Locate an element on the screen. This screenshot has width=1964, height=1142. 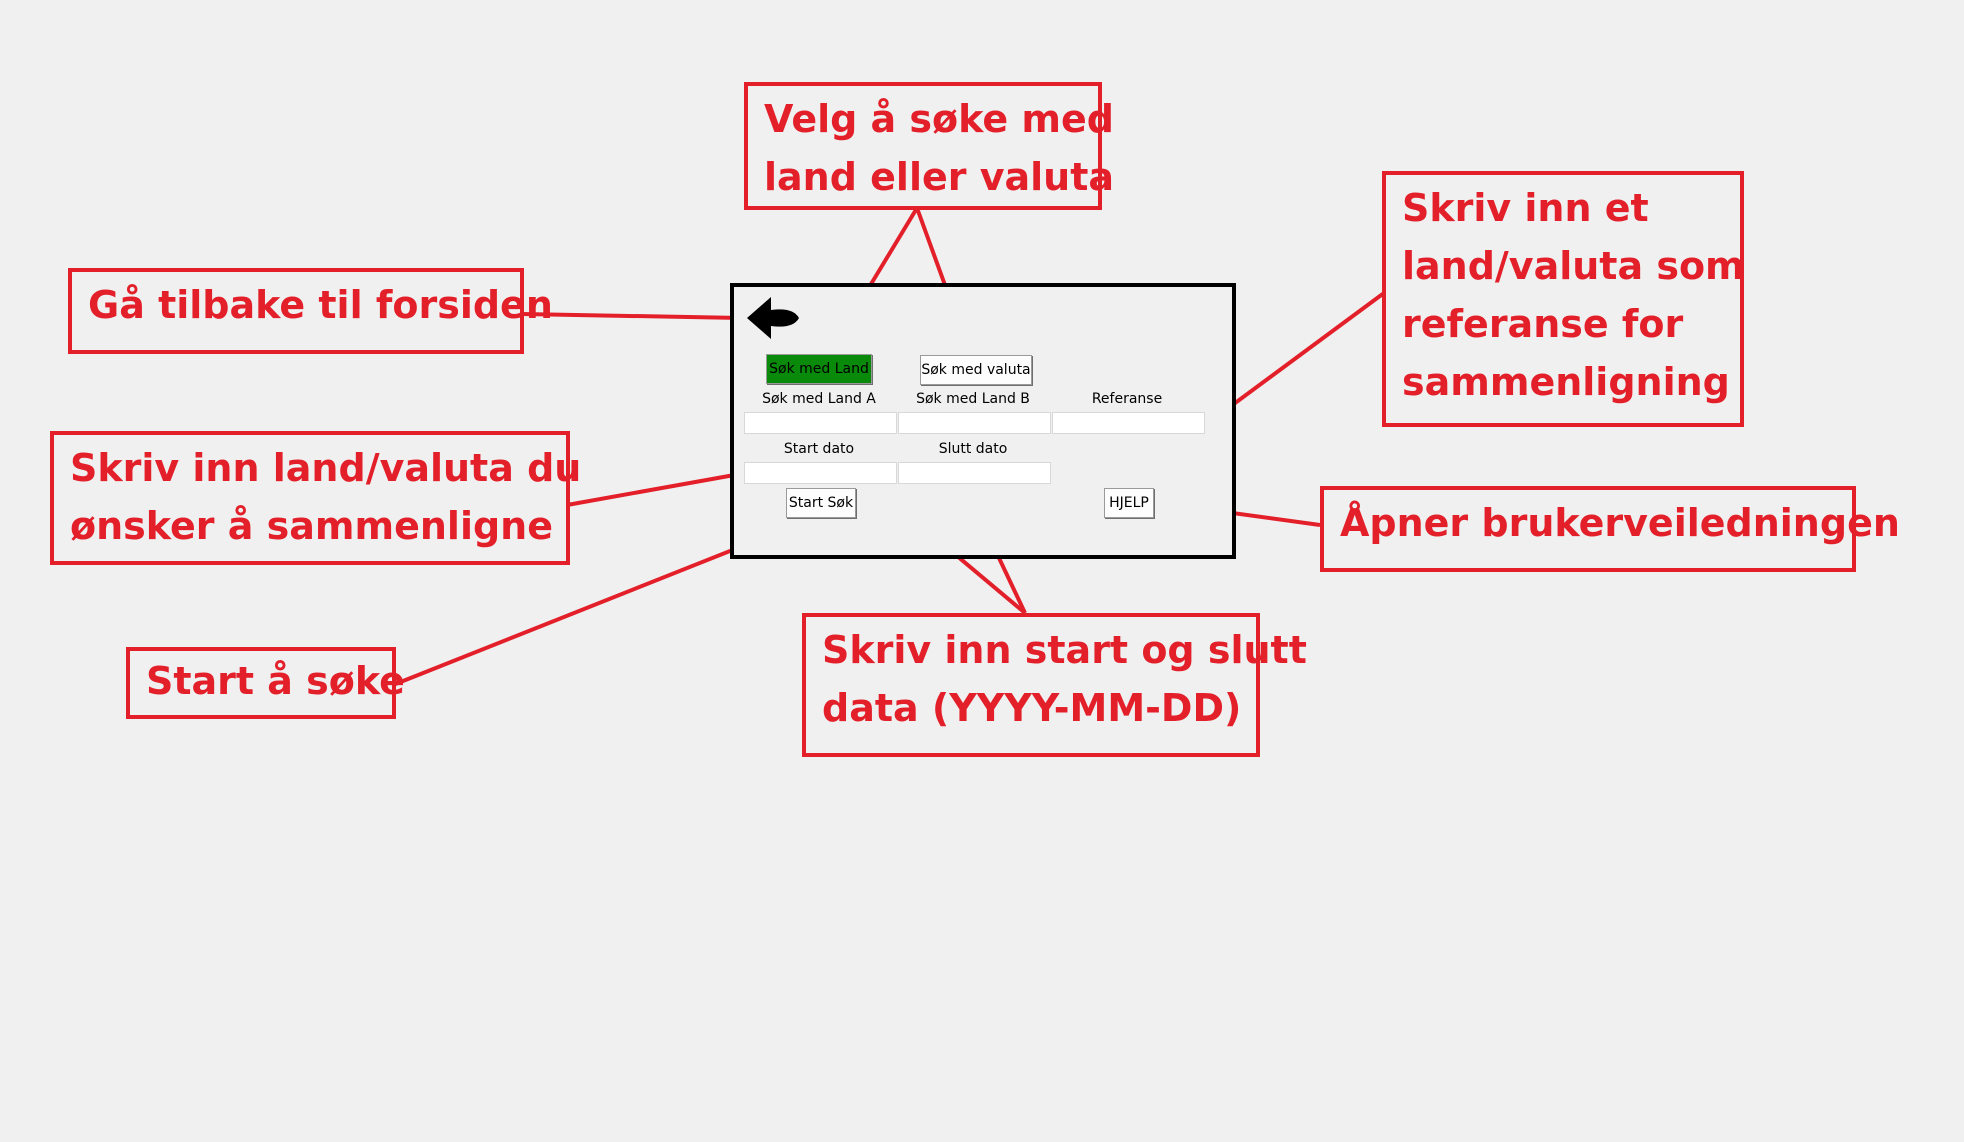
callout-dates-line2: data (YYYY-MM-DD) is located at coordinates (1032, 708).